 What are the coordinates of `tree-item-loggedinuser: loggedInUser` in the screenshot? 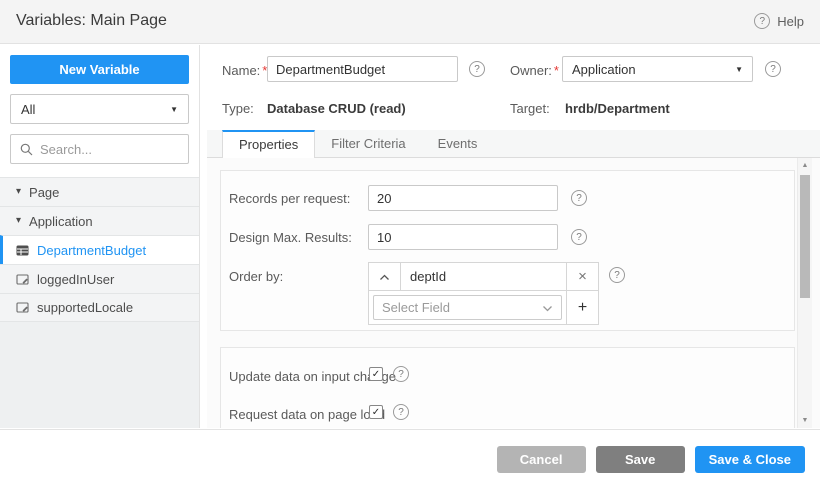 It's located at (99, 278).